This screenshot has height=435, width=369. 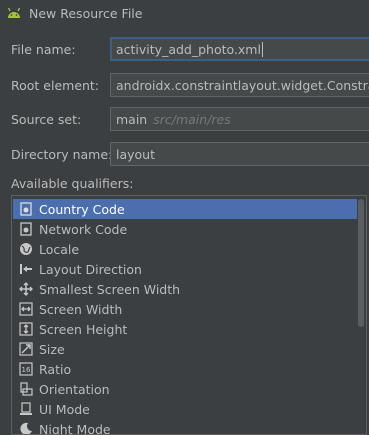 What do you see at coordinates (132, 119) in the screenshot?
I see `source-set-value: main` at bounding box center [132, 119].